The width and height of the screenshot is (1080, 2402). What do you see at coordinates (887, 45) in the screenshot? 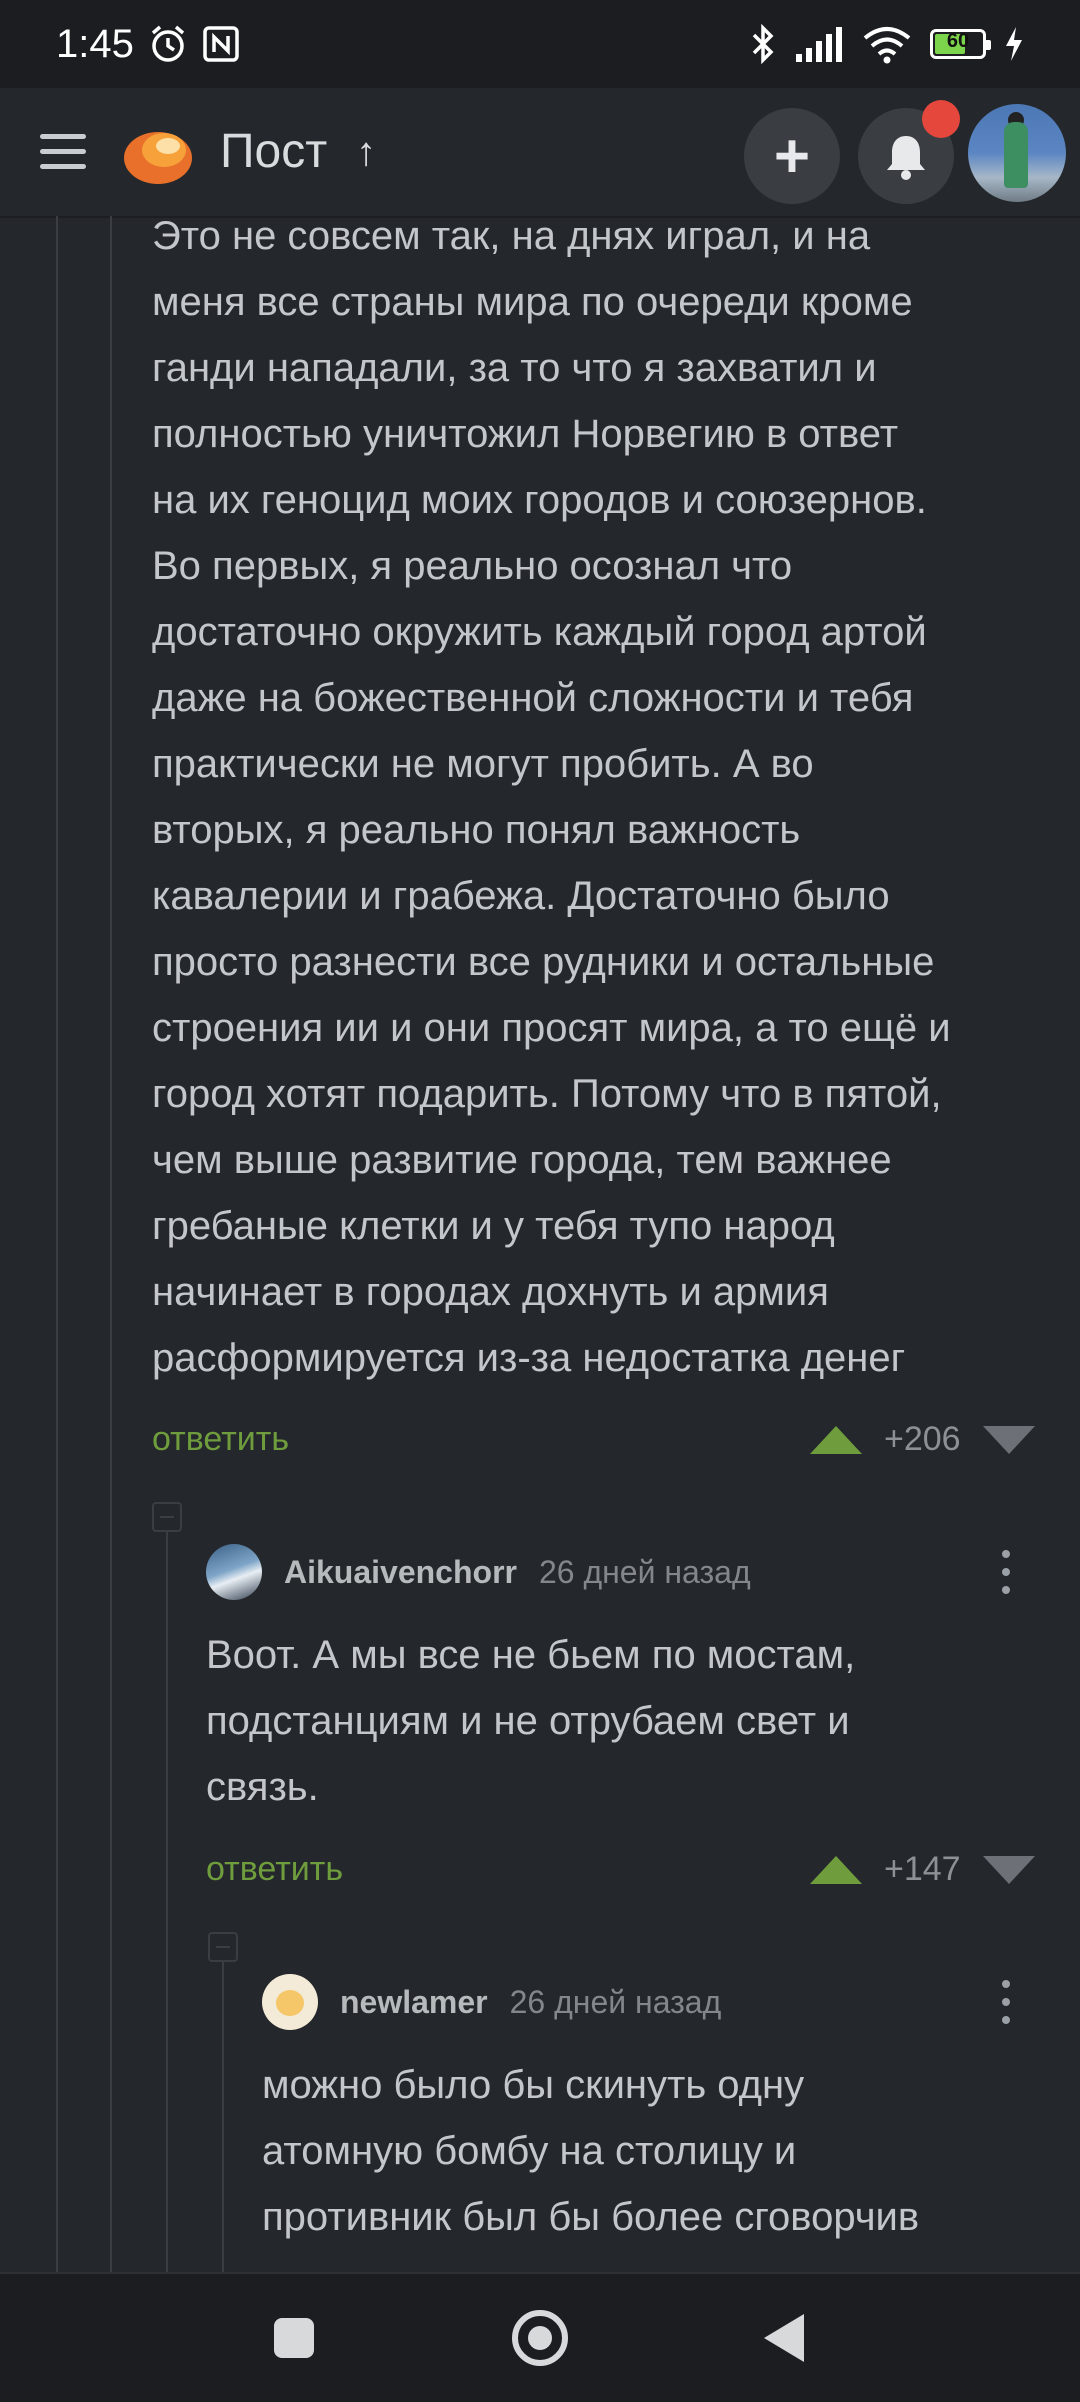
I see `wifi-icon` at bounding box center [887, 45].